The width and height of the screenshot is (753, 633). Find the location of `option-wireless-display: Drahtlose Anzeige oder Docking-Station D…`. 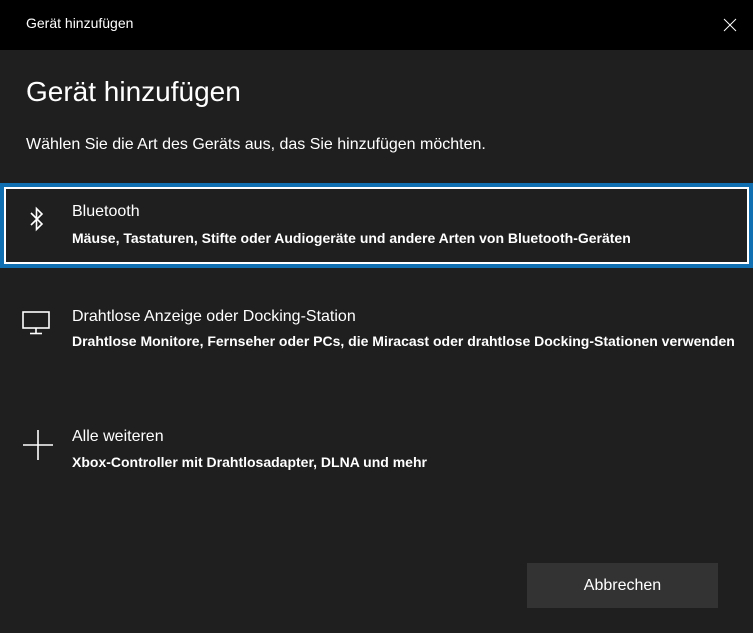

option-wireless-display: Drahtlose Anzeige oder Docking-Station D… is located at coordinates (376, 340).